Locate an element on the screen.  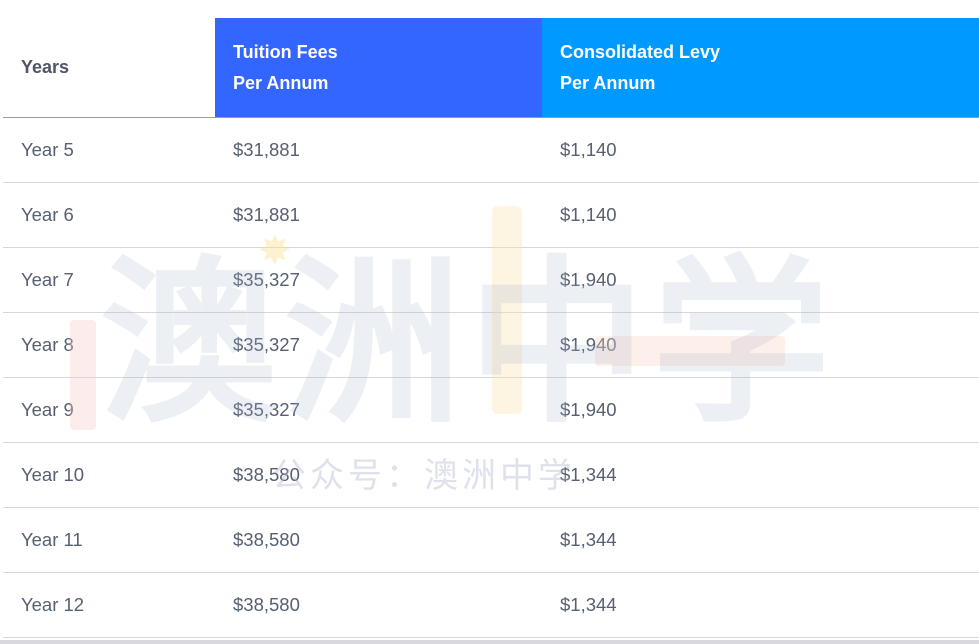
table-row: Year 12 $38,580 $1,344 is located at coordinates (491, 605).